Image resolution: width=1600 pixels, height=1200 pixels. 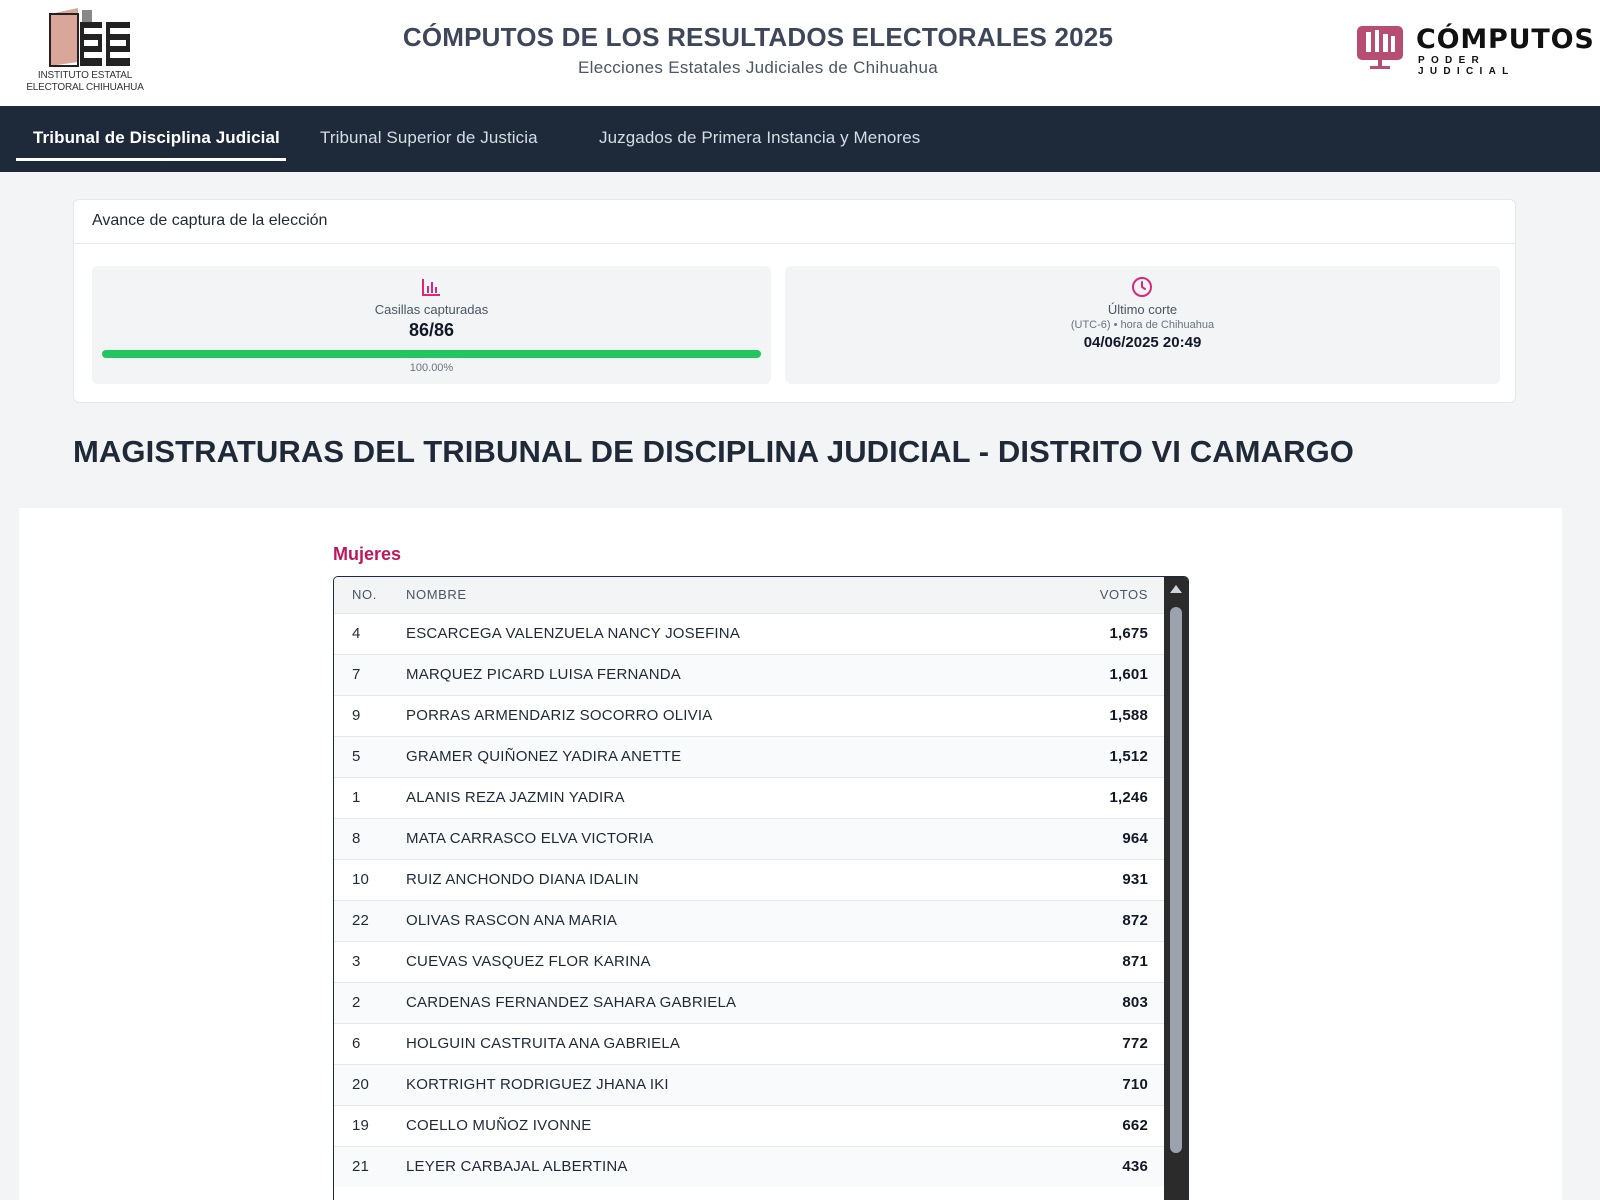 What do you see at coordinates (1142, 287) in the screenshot?
I see `clock-icon` at bounding box center [1142, 287].